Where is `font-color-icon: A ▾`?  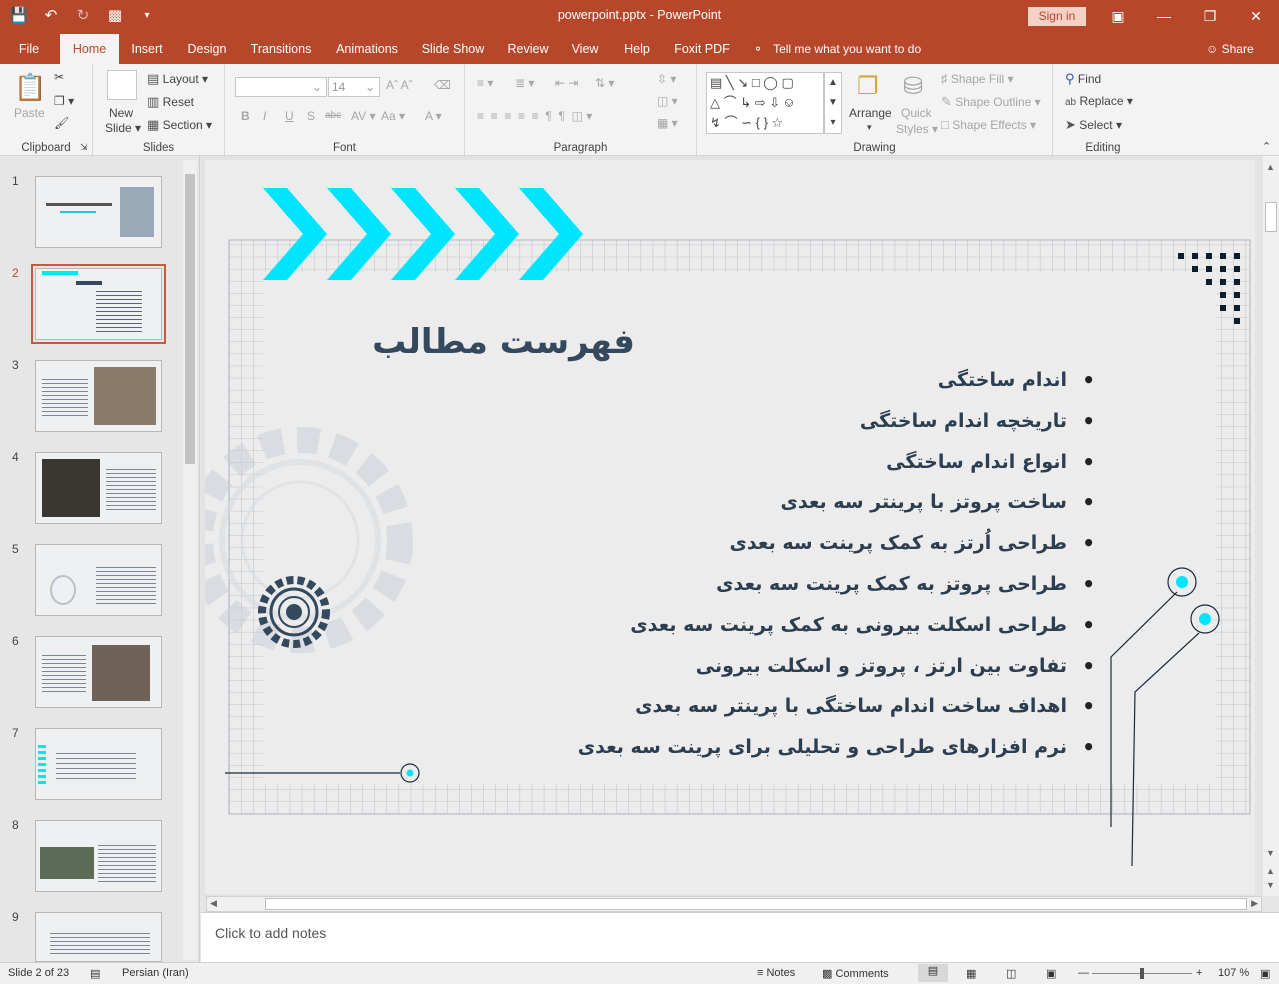
font-color-icon: A ▾ is located at coordinates (433, 116).